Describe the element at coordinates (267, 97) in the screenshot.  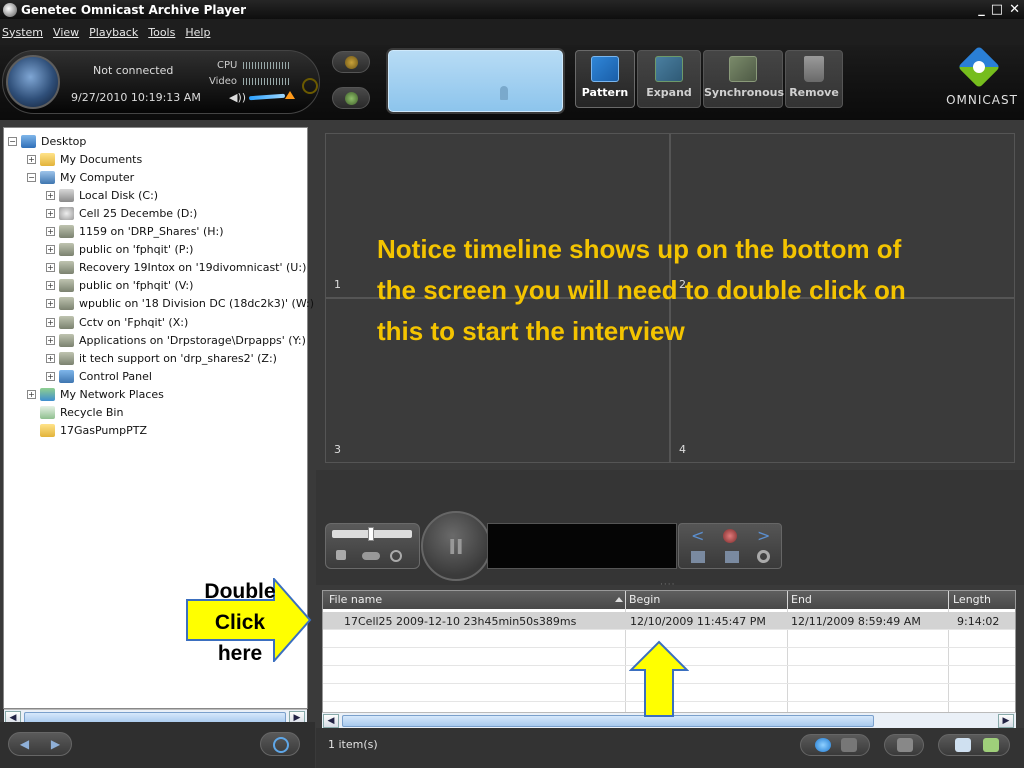
I see `volume-slider` at that location.